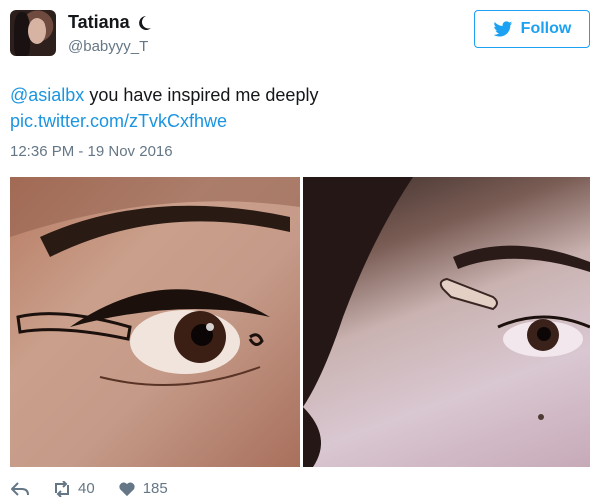  Describe the element at coordinates (91, 151) in the screenshot. I see `timestamp: 12:36 PM - 19 Nov 2016` at that location.